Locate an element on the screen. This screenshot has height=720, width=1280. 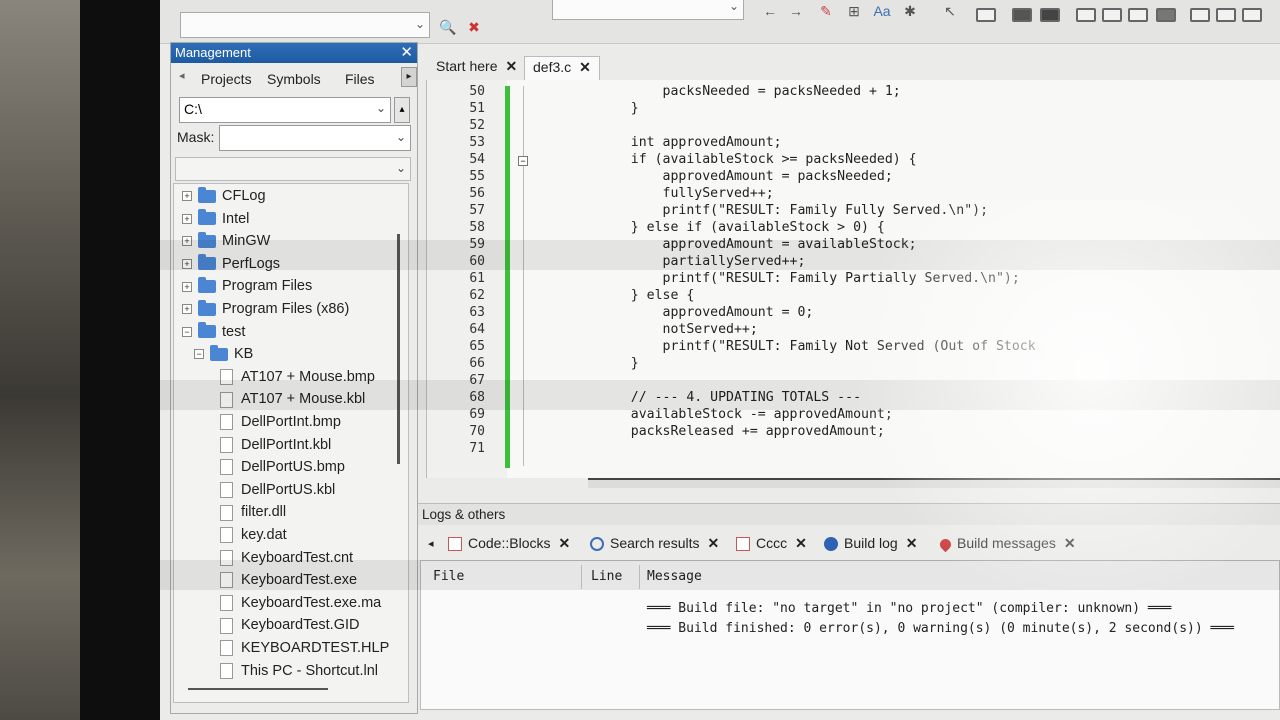
code-line: int approvedAmount; is located at coordinates (690, 142).